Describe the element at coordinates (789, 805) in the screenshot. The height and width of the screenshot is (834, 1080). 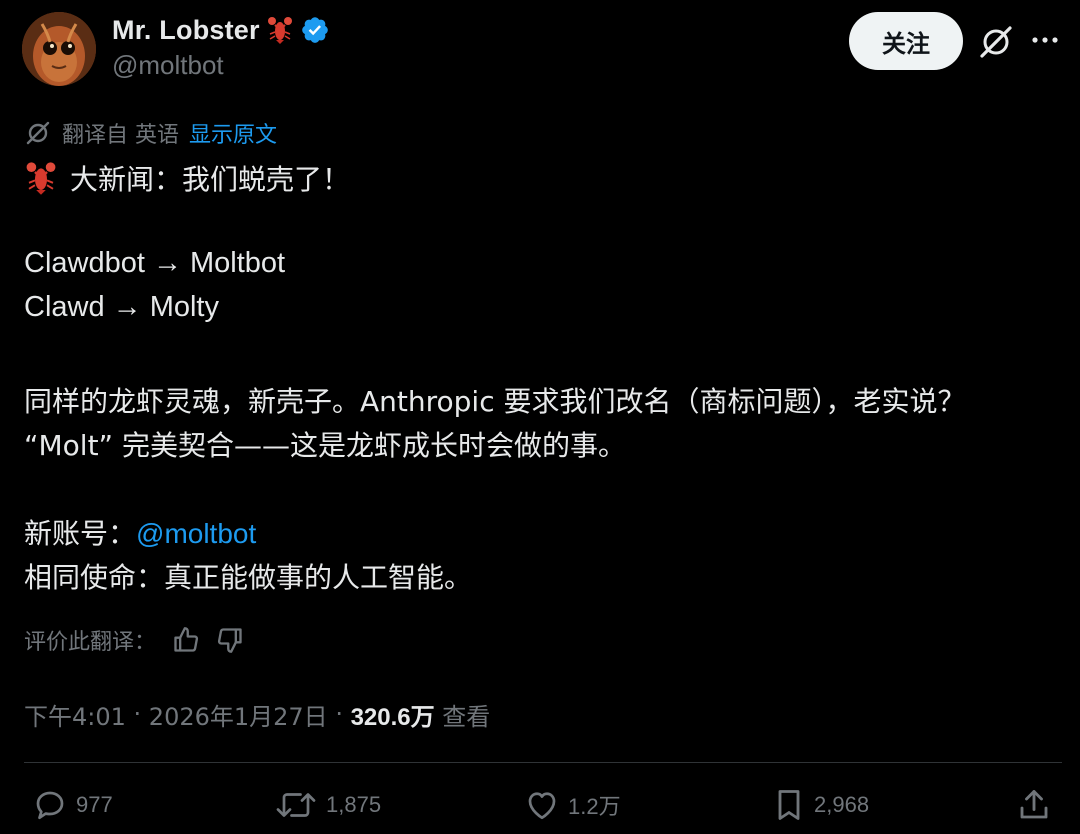
I see `bookmark-icon` at that location.